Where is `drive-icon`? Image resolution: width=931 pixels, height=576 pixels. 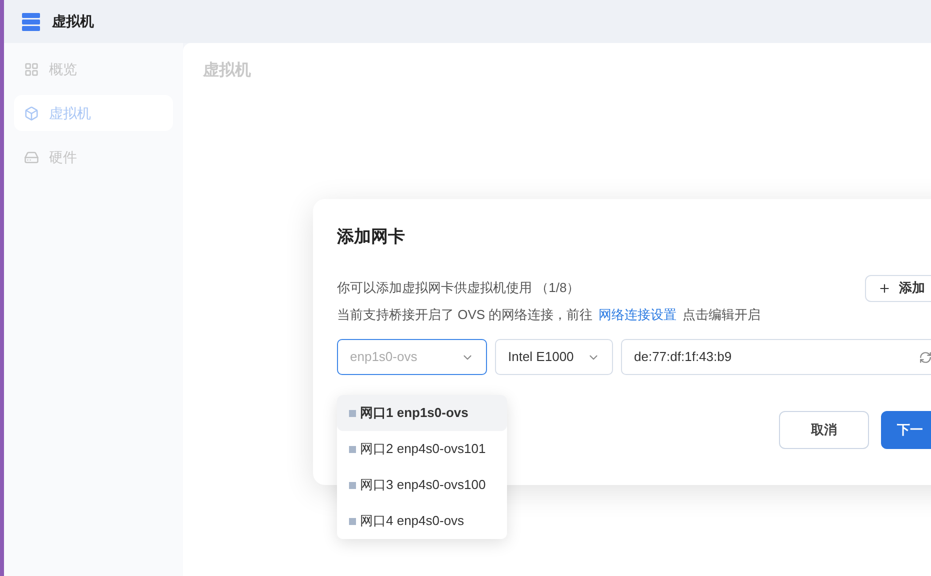
drive-icon is located at coordinates (31, 157).